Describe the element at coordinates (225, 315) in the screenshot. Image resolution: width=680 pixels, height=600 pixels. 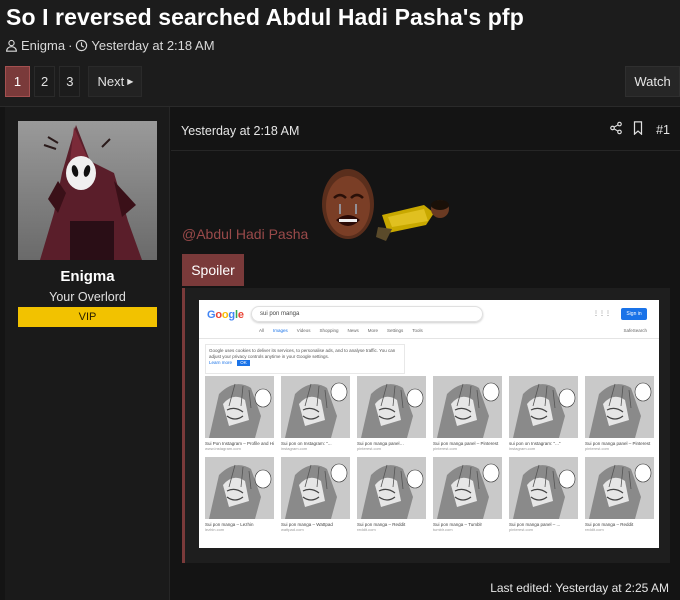
I see `google-logo: Google` at that location.